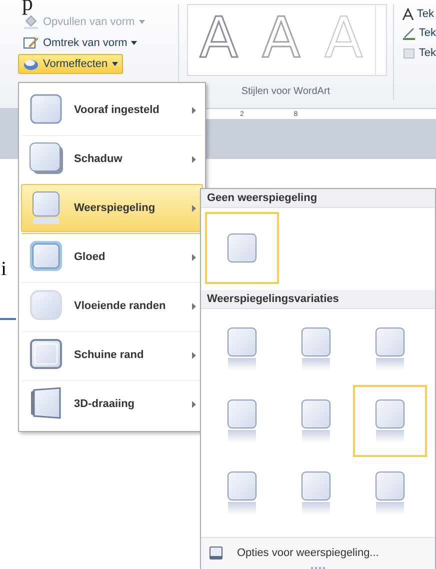 The image size is (436, 569). I want to click on shape-effects-icon, so click(31, 64).